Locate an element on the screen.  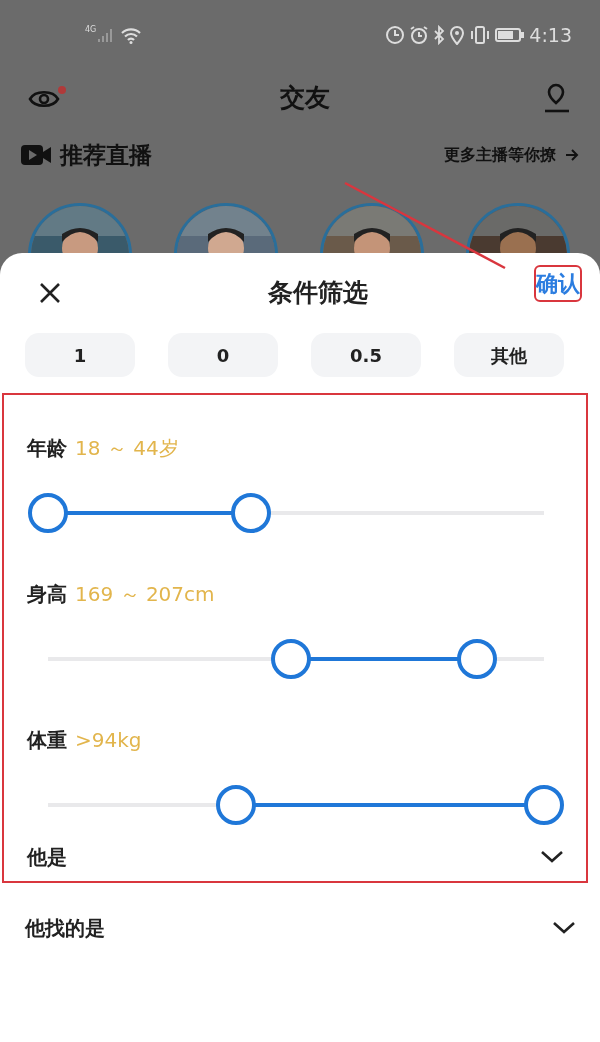
filter-chip: 0 is located at coordinates (223, 355).